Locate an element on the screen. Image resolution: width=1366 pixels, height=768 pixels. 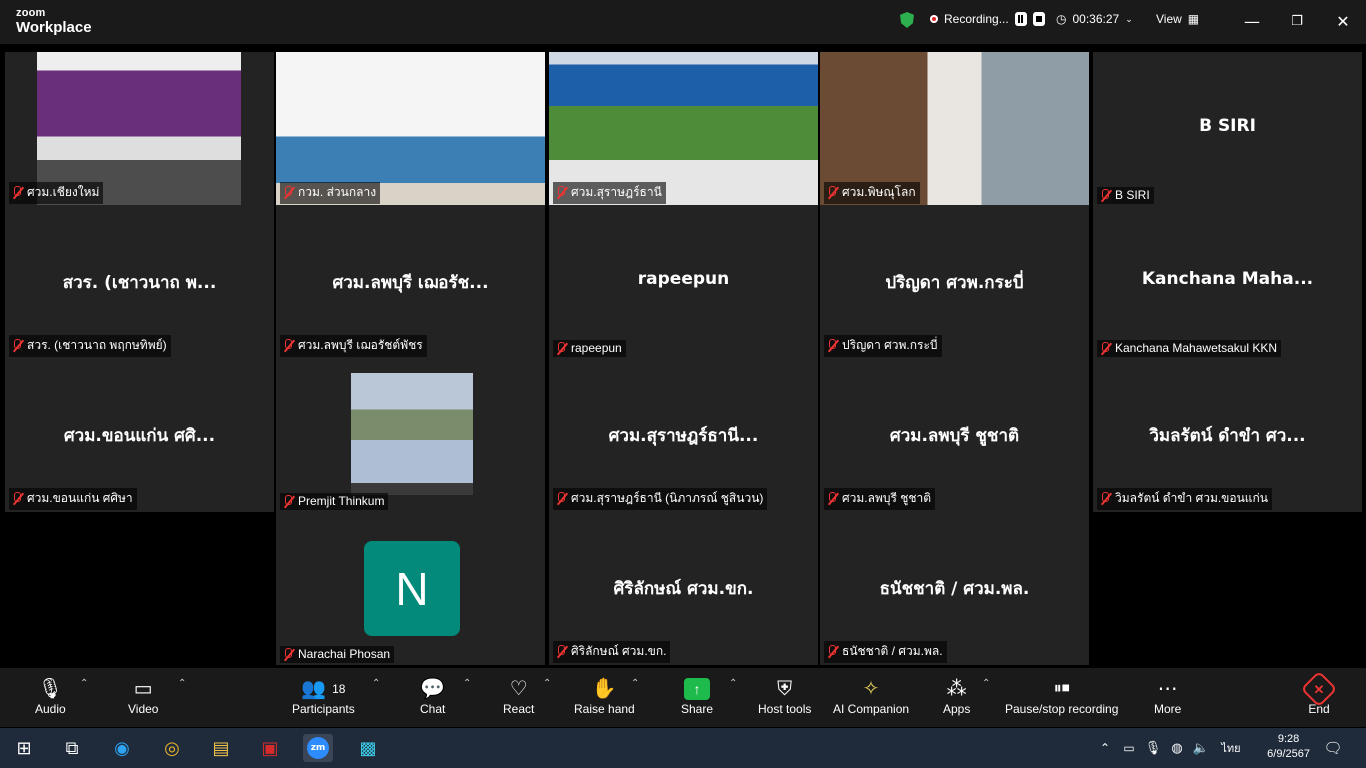
participants-icon: 👥 18 is located at coordinates (323, 689).